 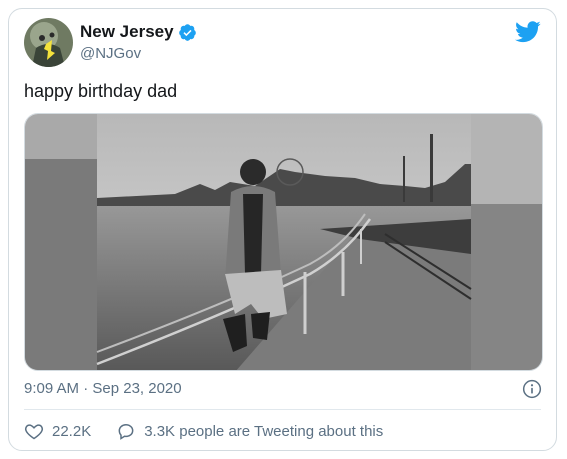 I want to click on verified-badge-icon, so click(x=187, y=32).